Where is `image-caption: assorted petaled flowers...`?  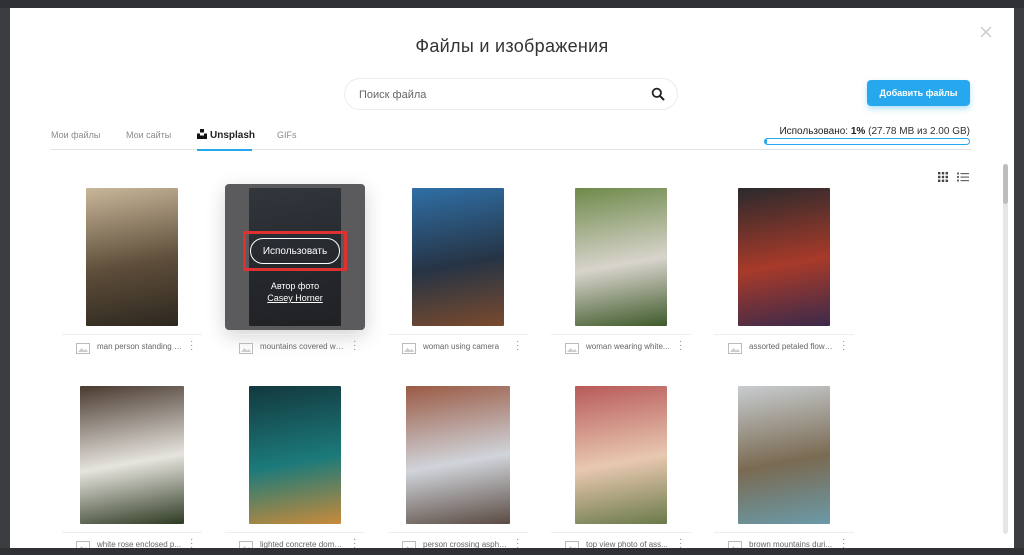
image-caption: assorted petaled flowers... is located at coordinates (791, 346).